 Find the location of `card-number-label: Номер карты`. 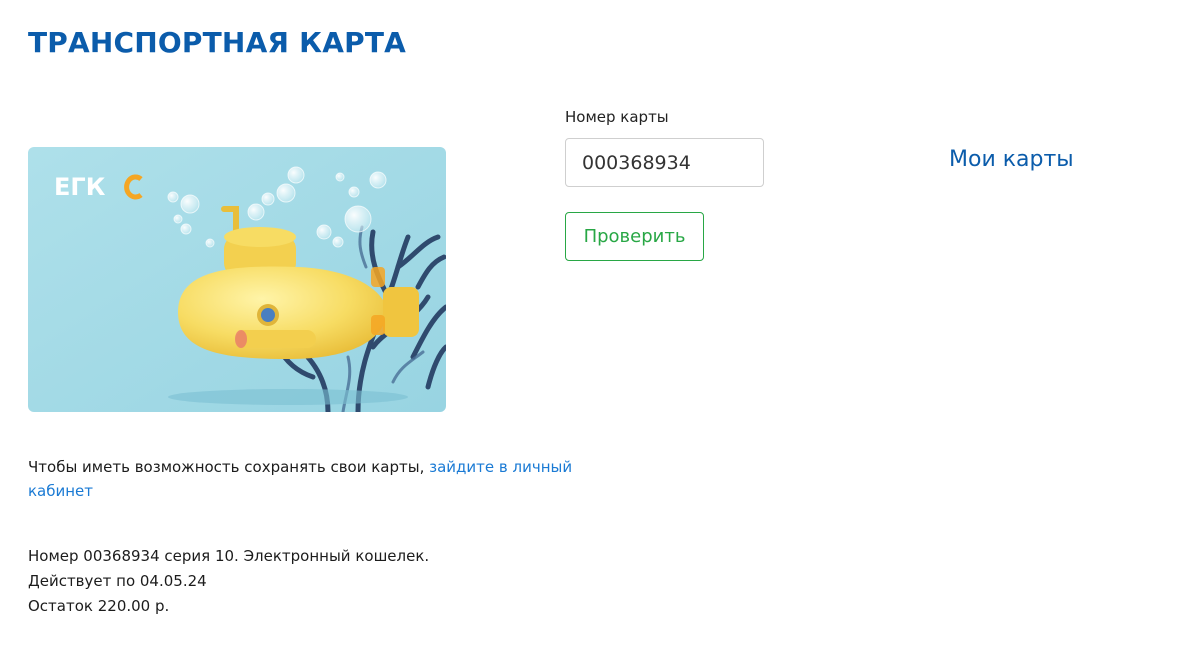

card-number-label: Номер карты is located at coordinates (617, 117).